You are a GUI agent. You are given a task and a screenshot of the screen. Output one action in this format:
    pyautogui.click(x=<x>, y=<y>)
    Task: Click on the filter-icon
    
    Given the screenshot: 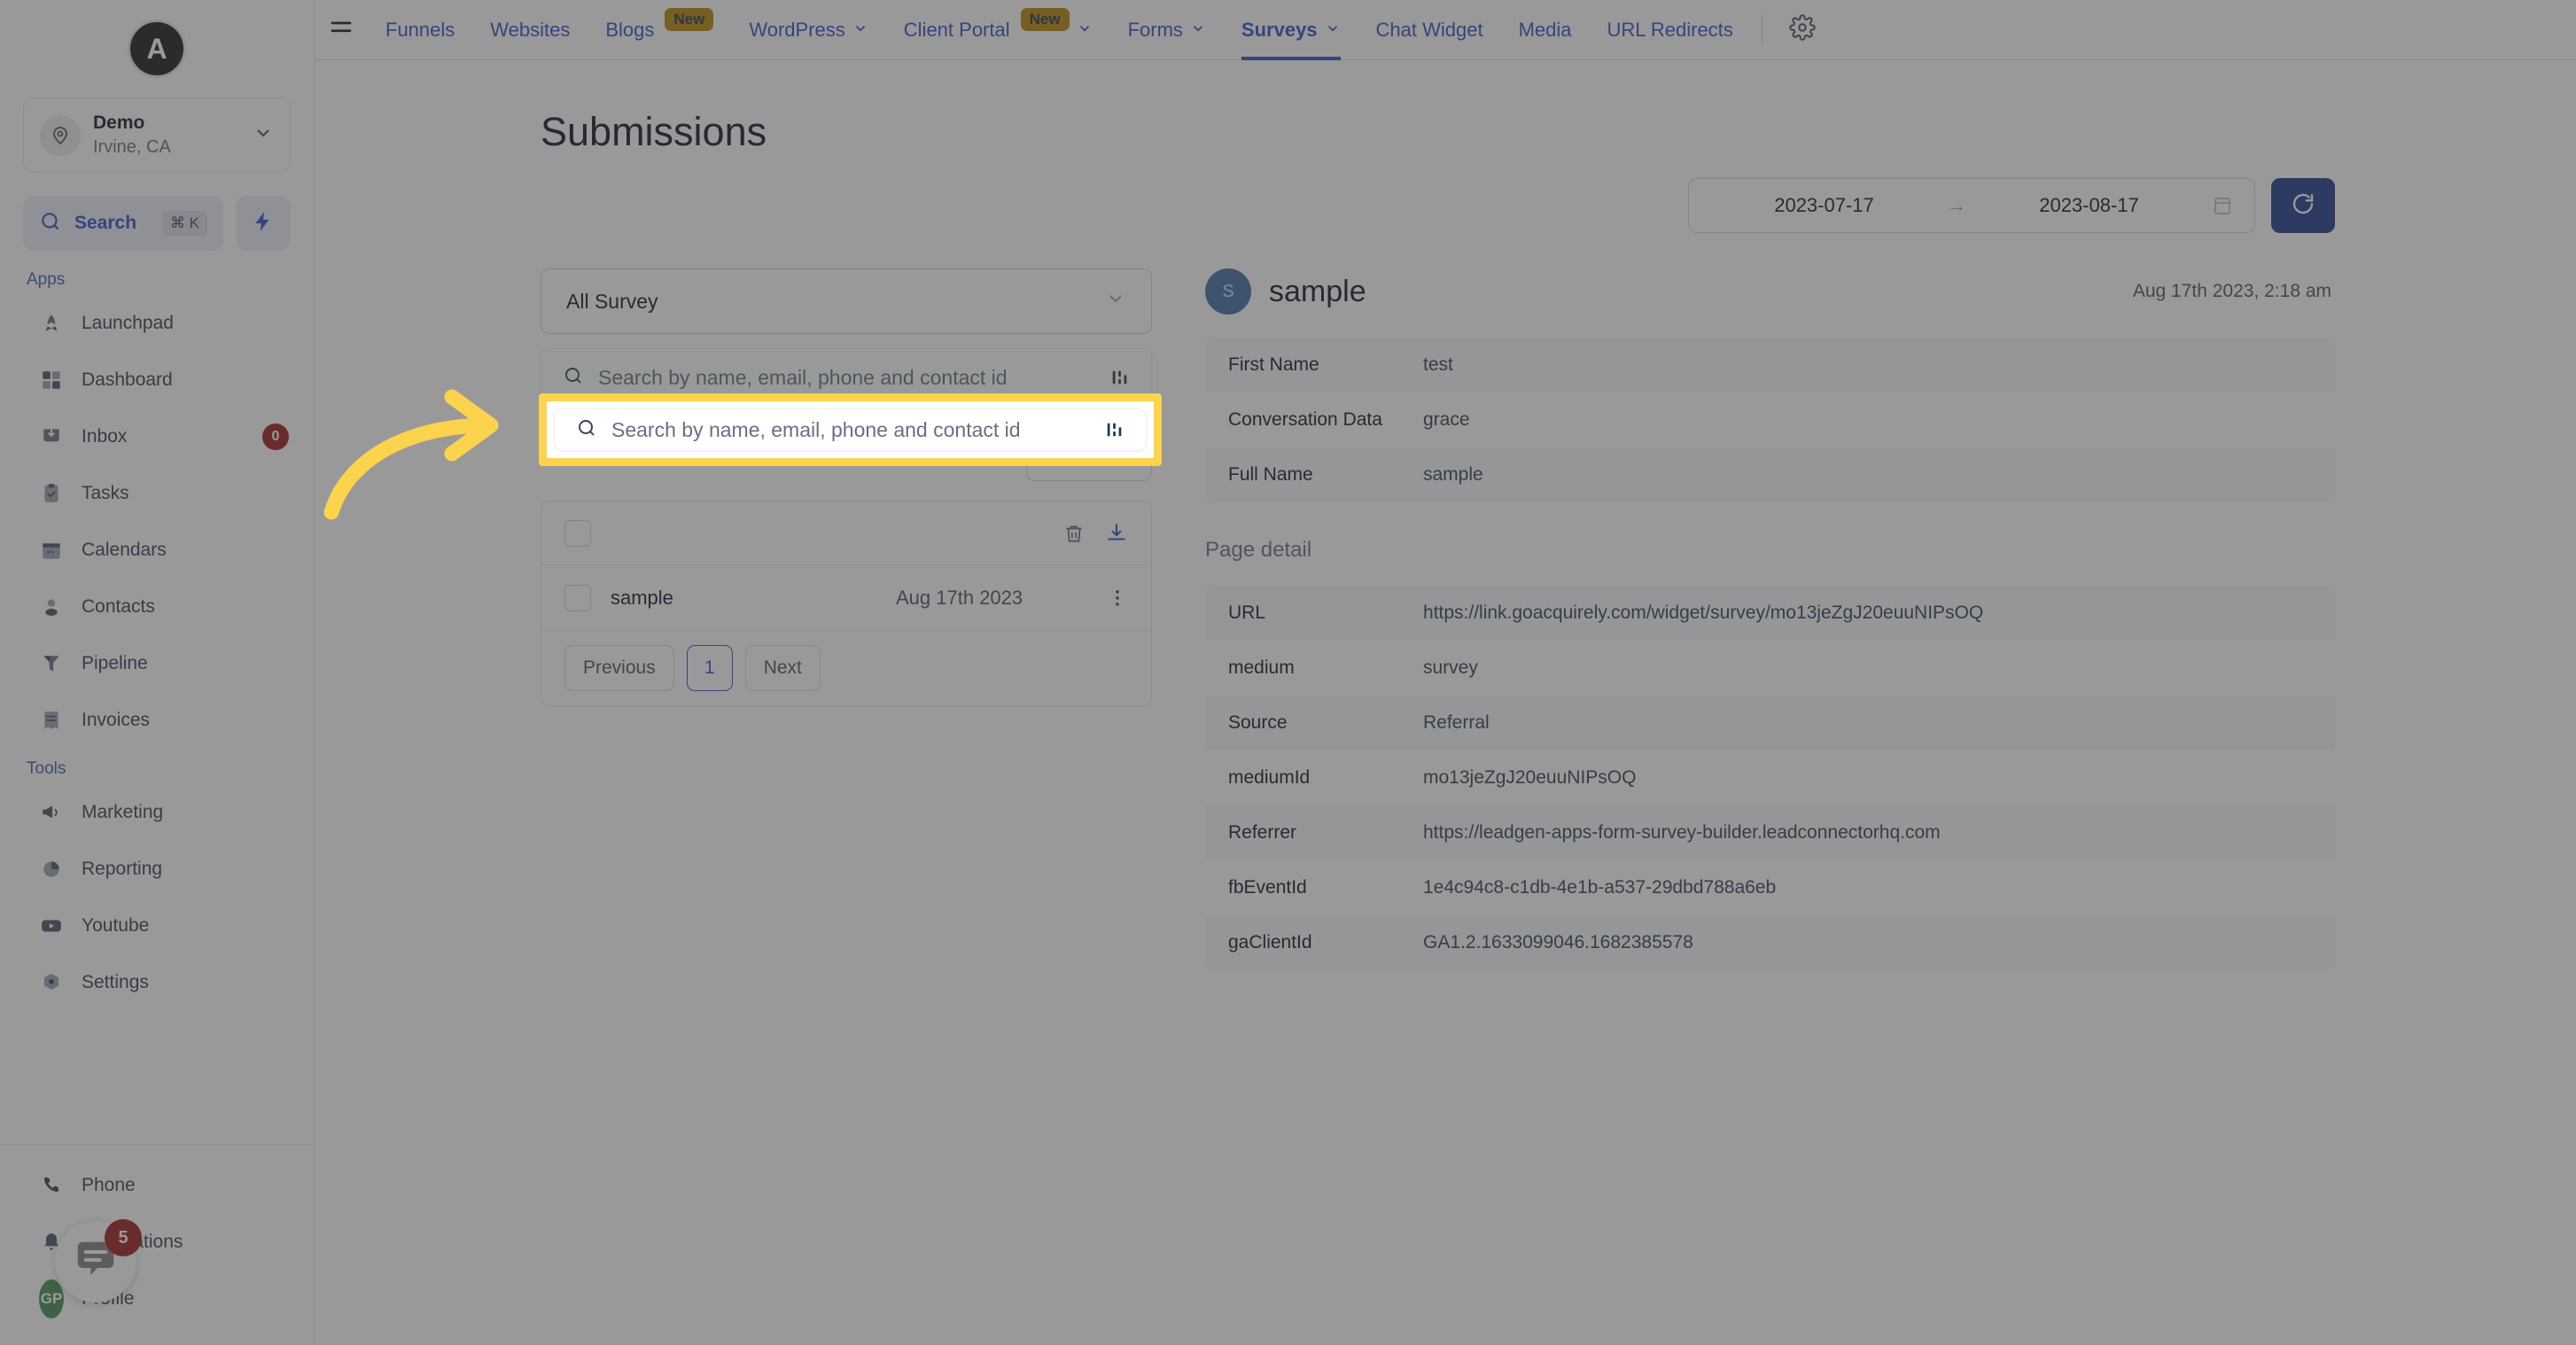 What is the action you would take?
    pyautogui.click(x=1115, y=429)
    